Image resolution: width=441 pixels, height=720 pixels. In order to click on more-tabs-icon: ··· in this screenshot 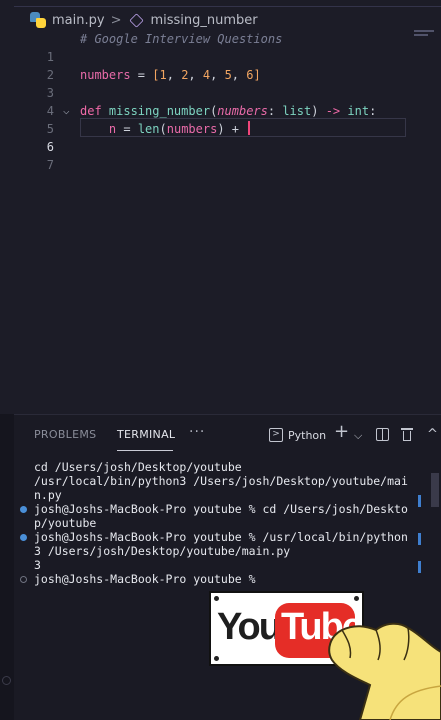, I will do `click(197, 432)`.